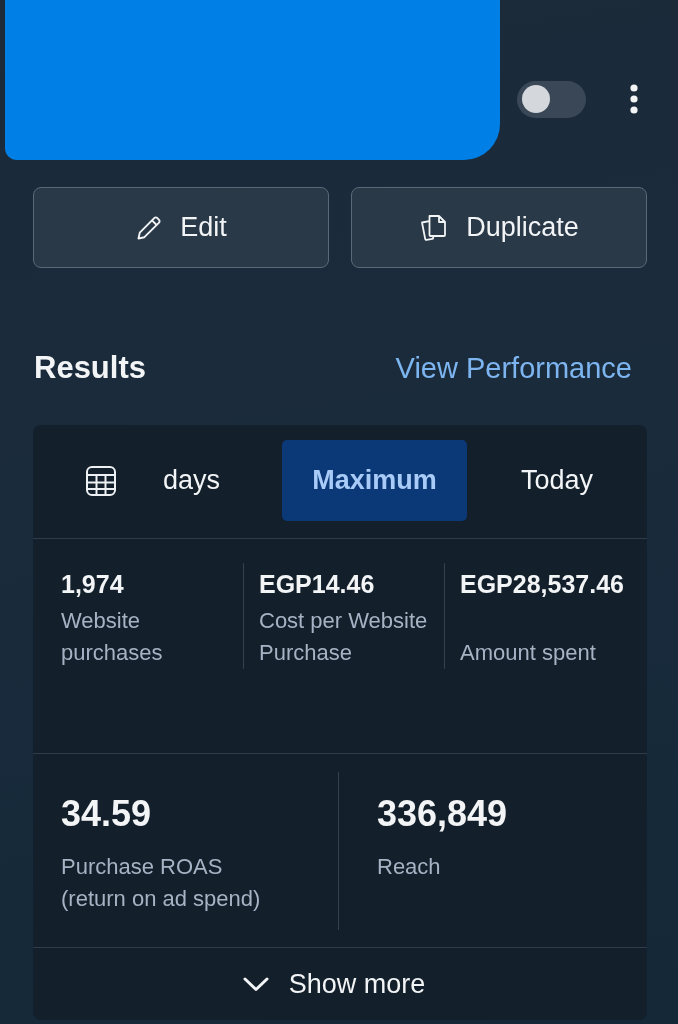 This screenshot has height=1024, width=678. What do you see at coordinates (499, 227) in the screenshot?
I see `duplicate-button: Duplicate` at bounding box center [499, 227].